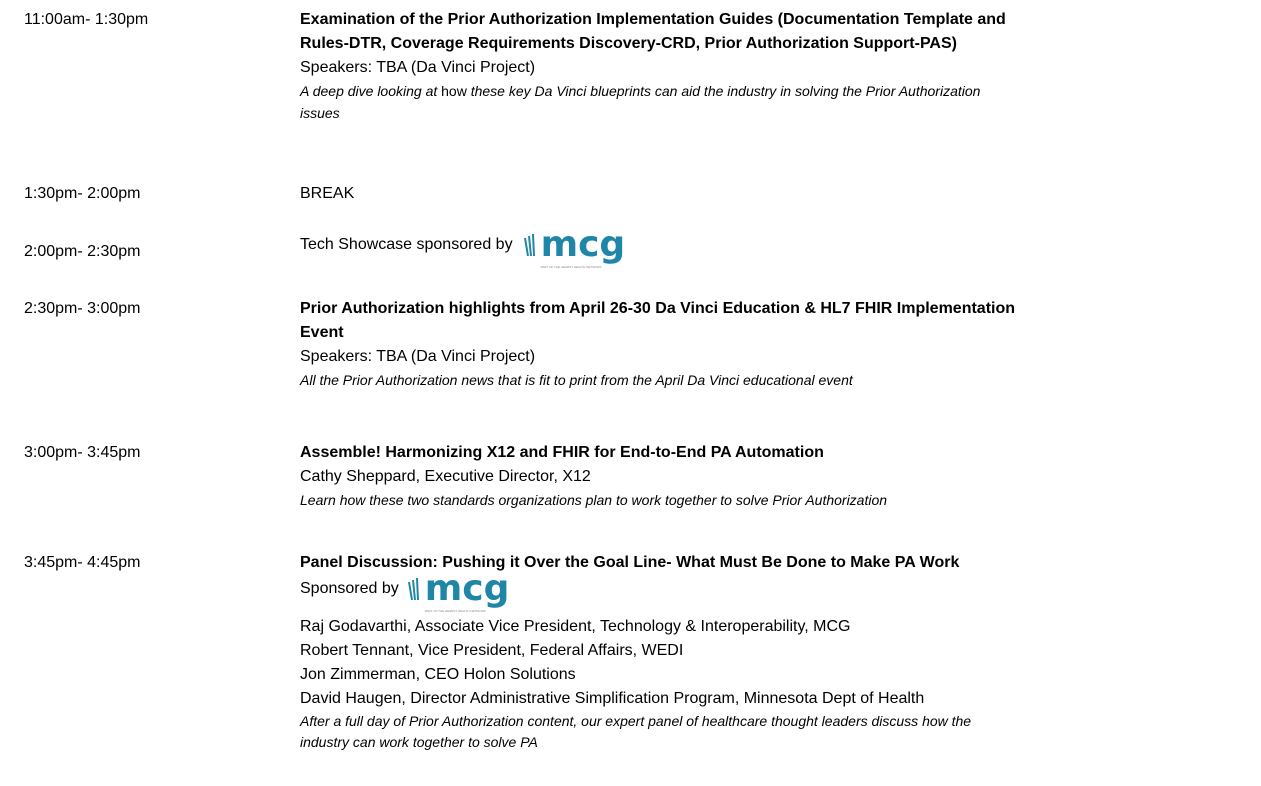 This screenshot has width=1261, height=786. Describe the element at coordinates (406, 244) in the screenshot. I see `tech-showcase-label: Tech Showcase sponsored by` at that location.